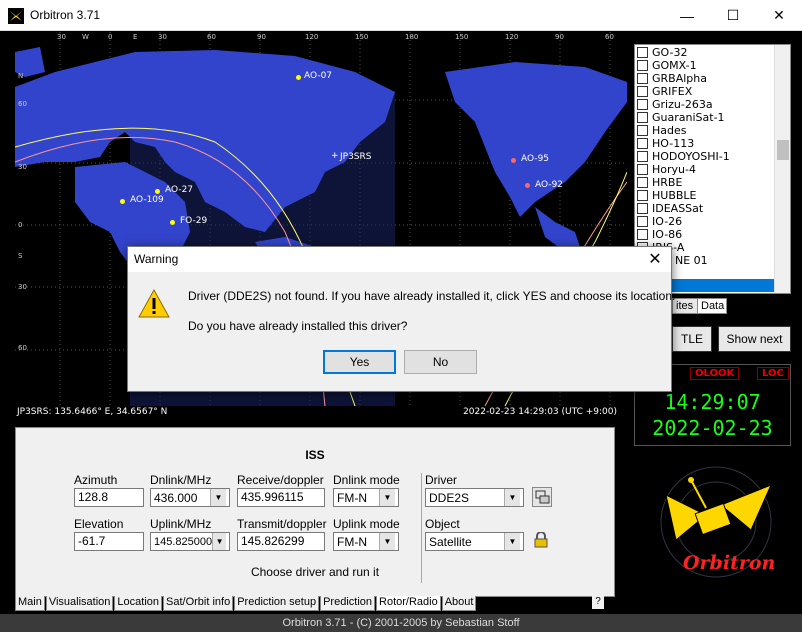 Image resolution: width=802 pixels, height=632 pixels. What do you see at coordinates (669, 130) in the screenshot?
I see `list-item-label: Hades` at bounding box center [669, 130].